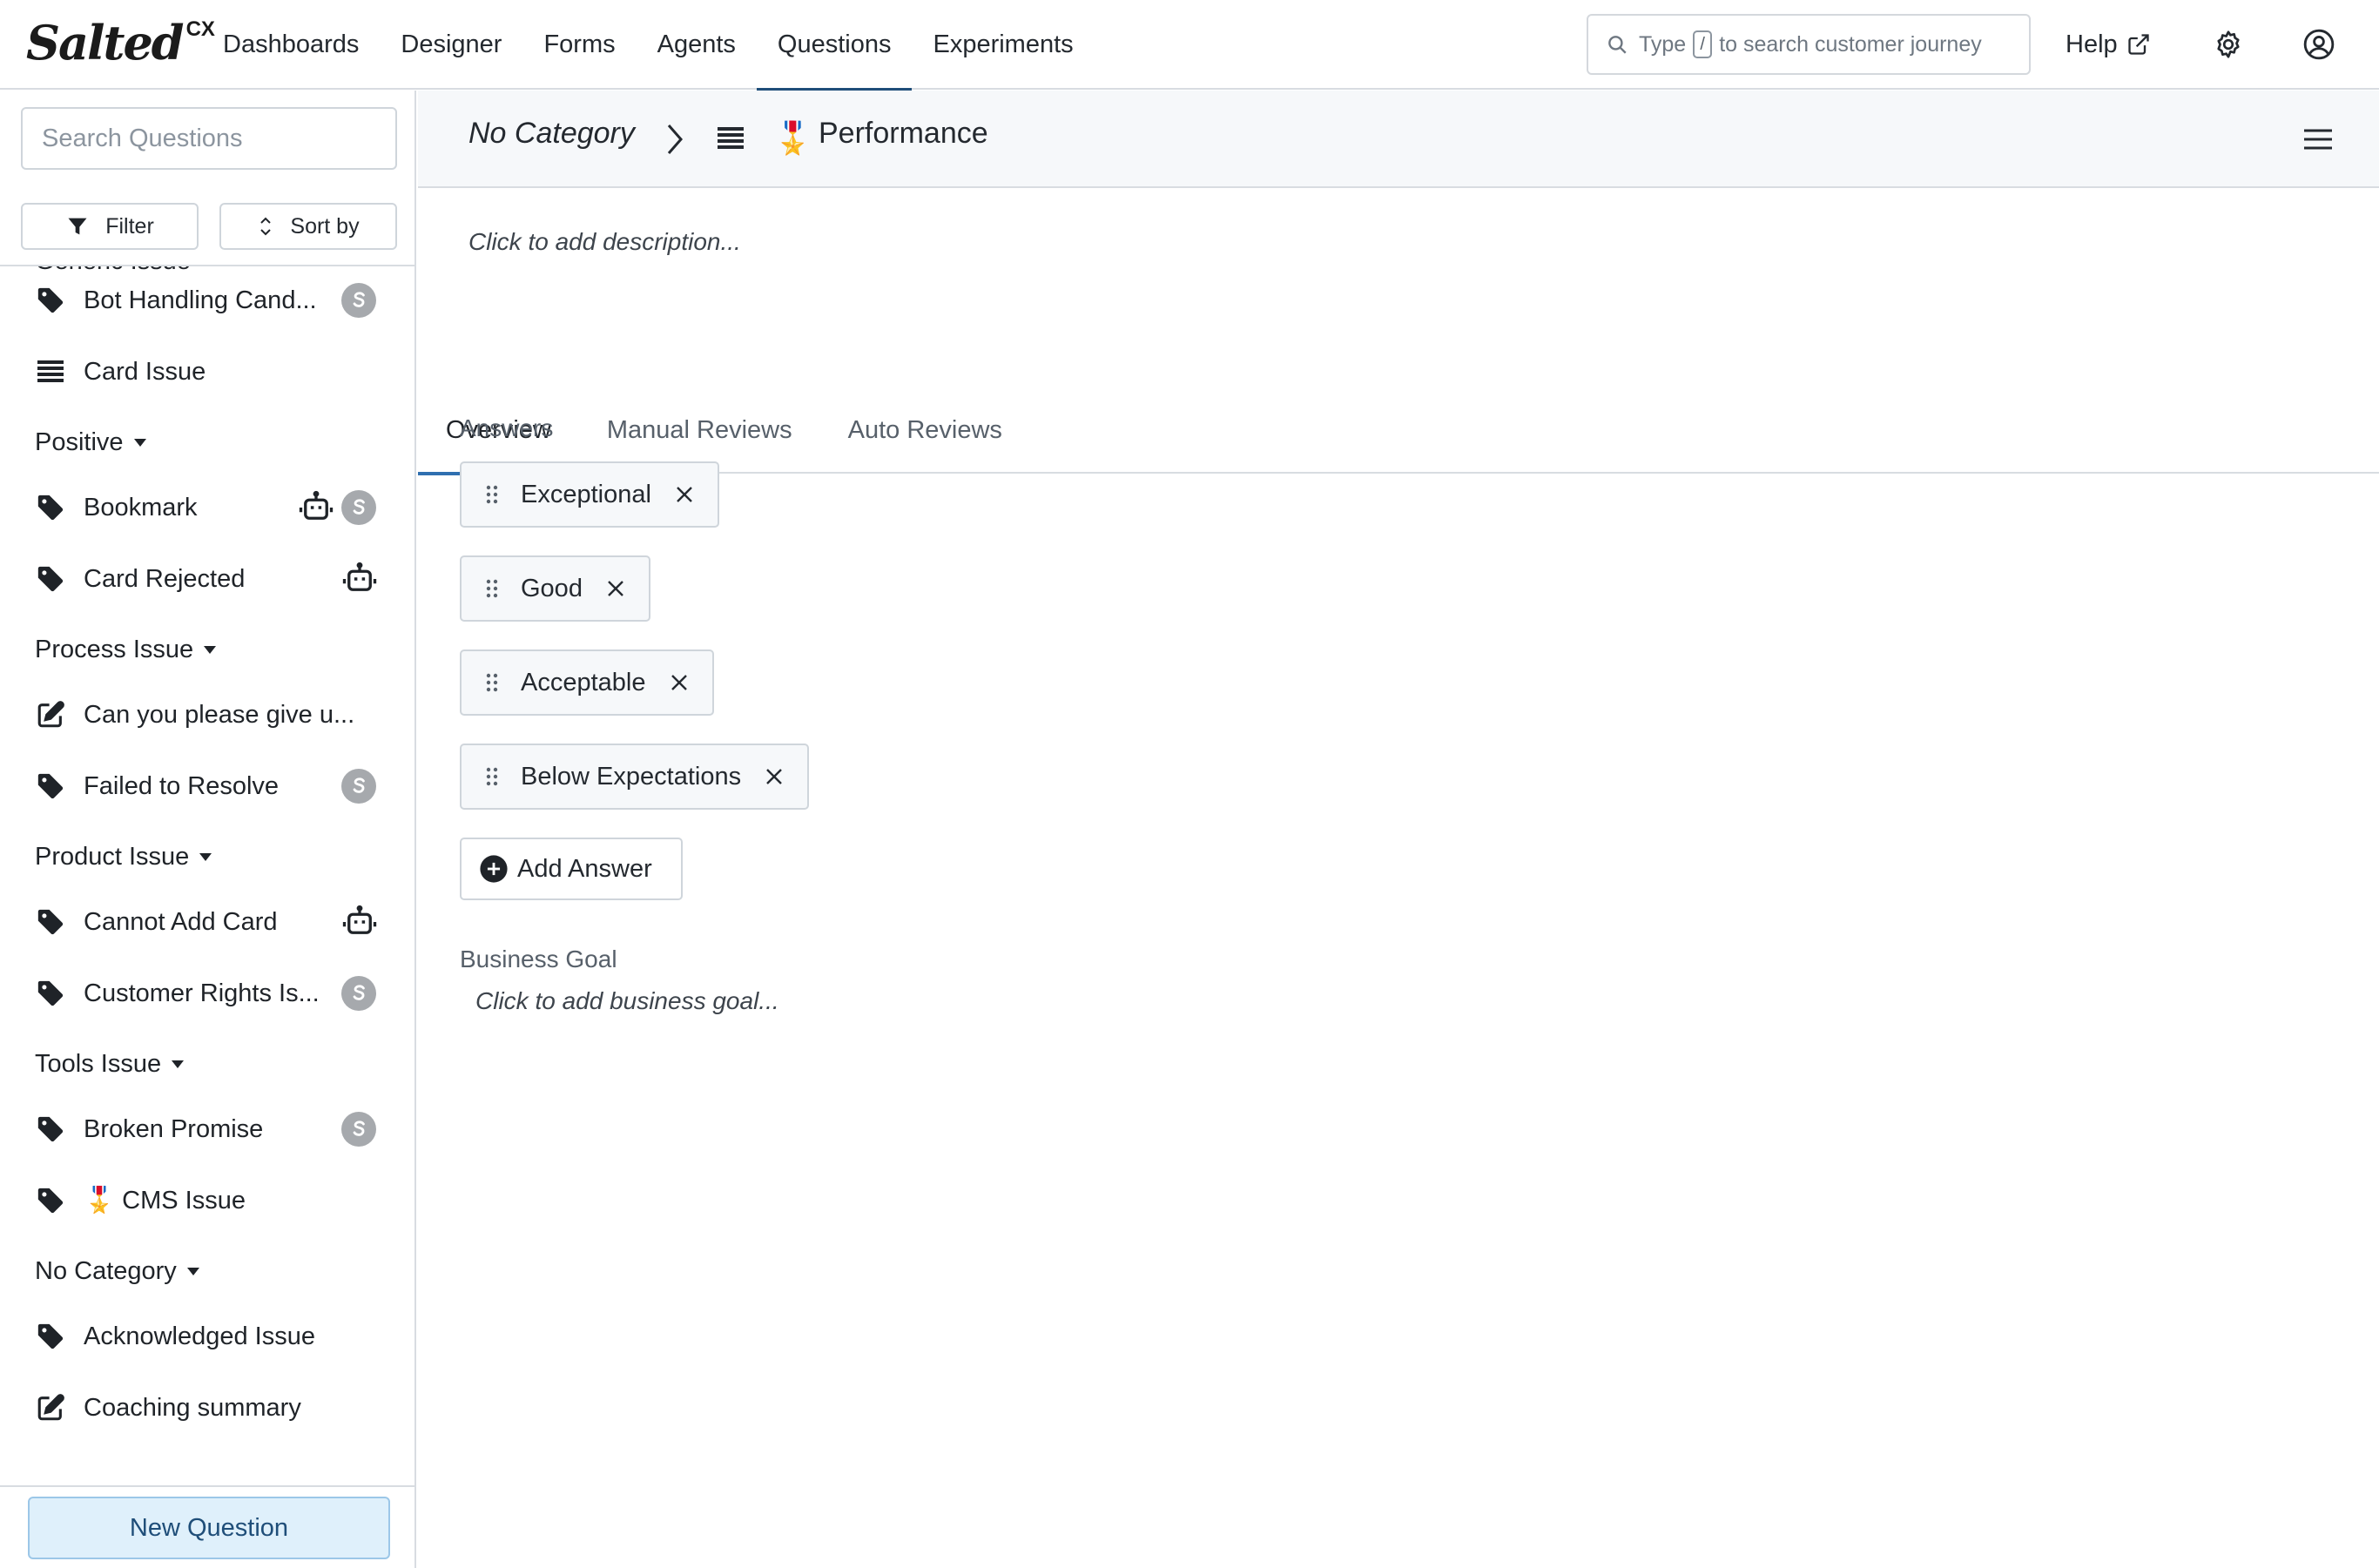  What do you see at coordinates (192, 1407) in the screenshot?
I see `list-item-label: Coaching summary` at bounding box center [192, 1407].